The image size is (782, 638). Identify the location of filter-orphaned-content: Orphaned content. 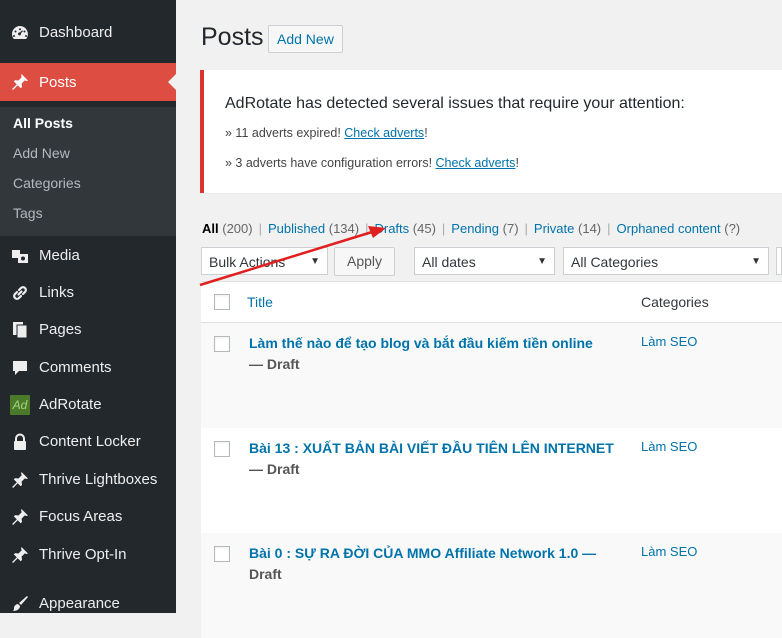
(669, 228).